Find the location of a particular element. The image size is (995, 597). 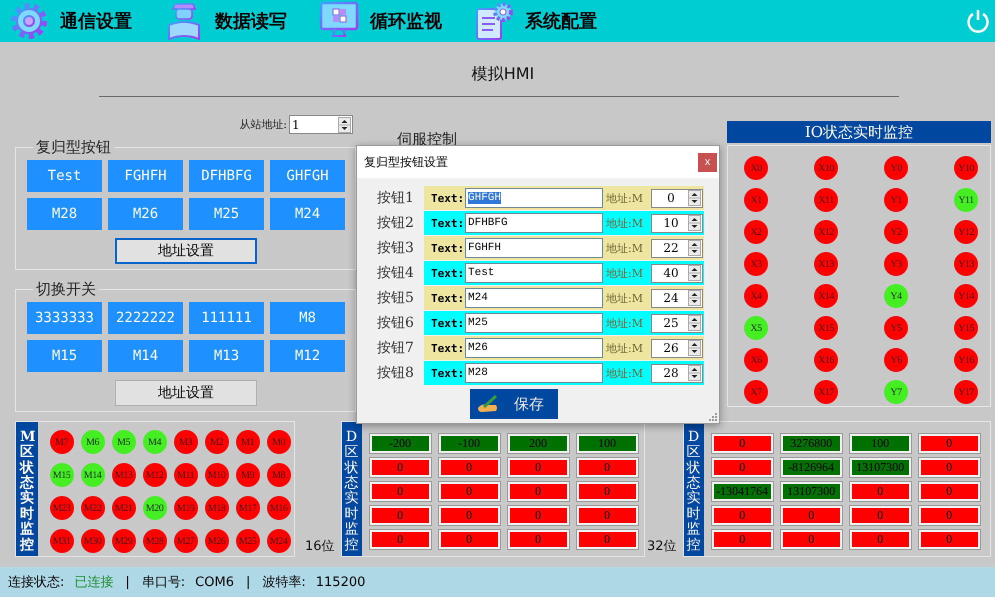

status-lamp: X5 is located at coordinates (756, 328).